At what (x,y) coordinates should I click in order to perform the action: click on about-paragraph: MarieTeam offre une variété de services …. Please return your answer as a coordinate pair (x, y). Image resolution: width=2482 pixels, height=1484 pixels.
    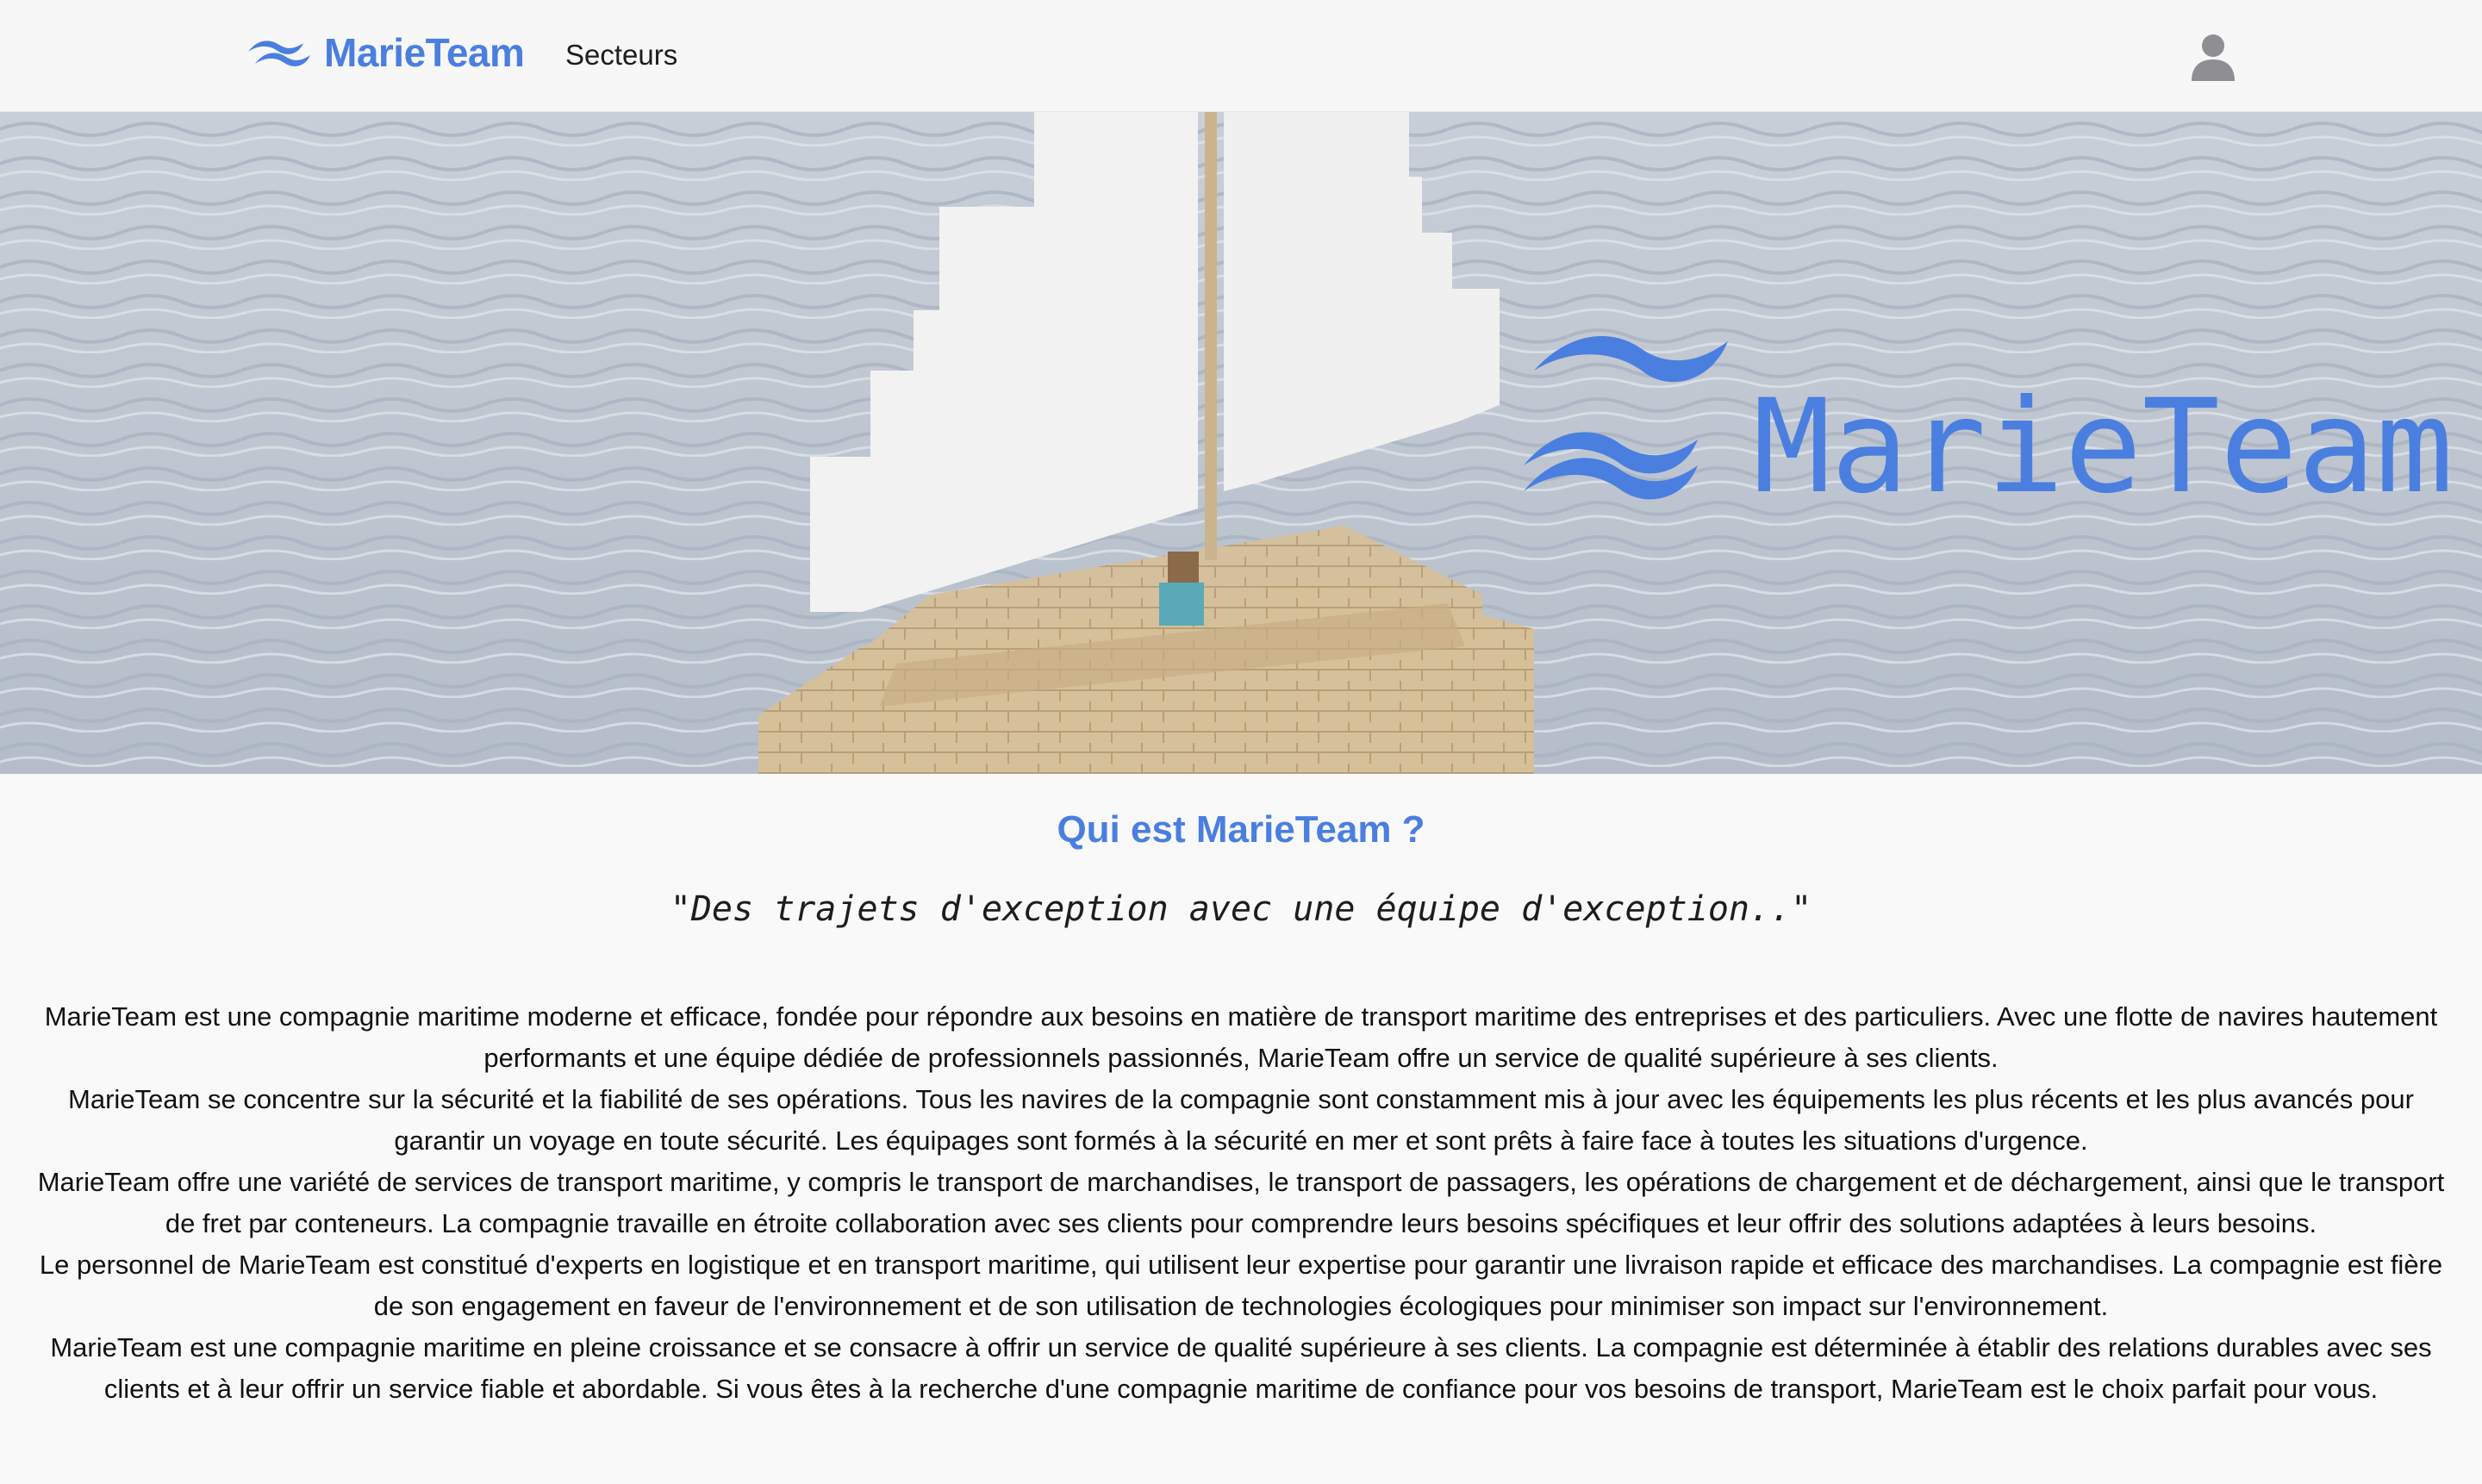
    Looking at the image, I should click on (1241, 1202).